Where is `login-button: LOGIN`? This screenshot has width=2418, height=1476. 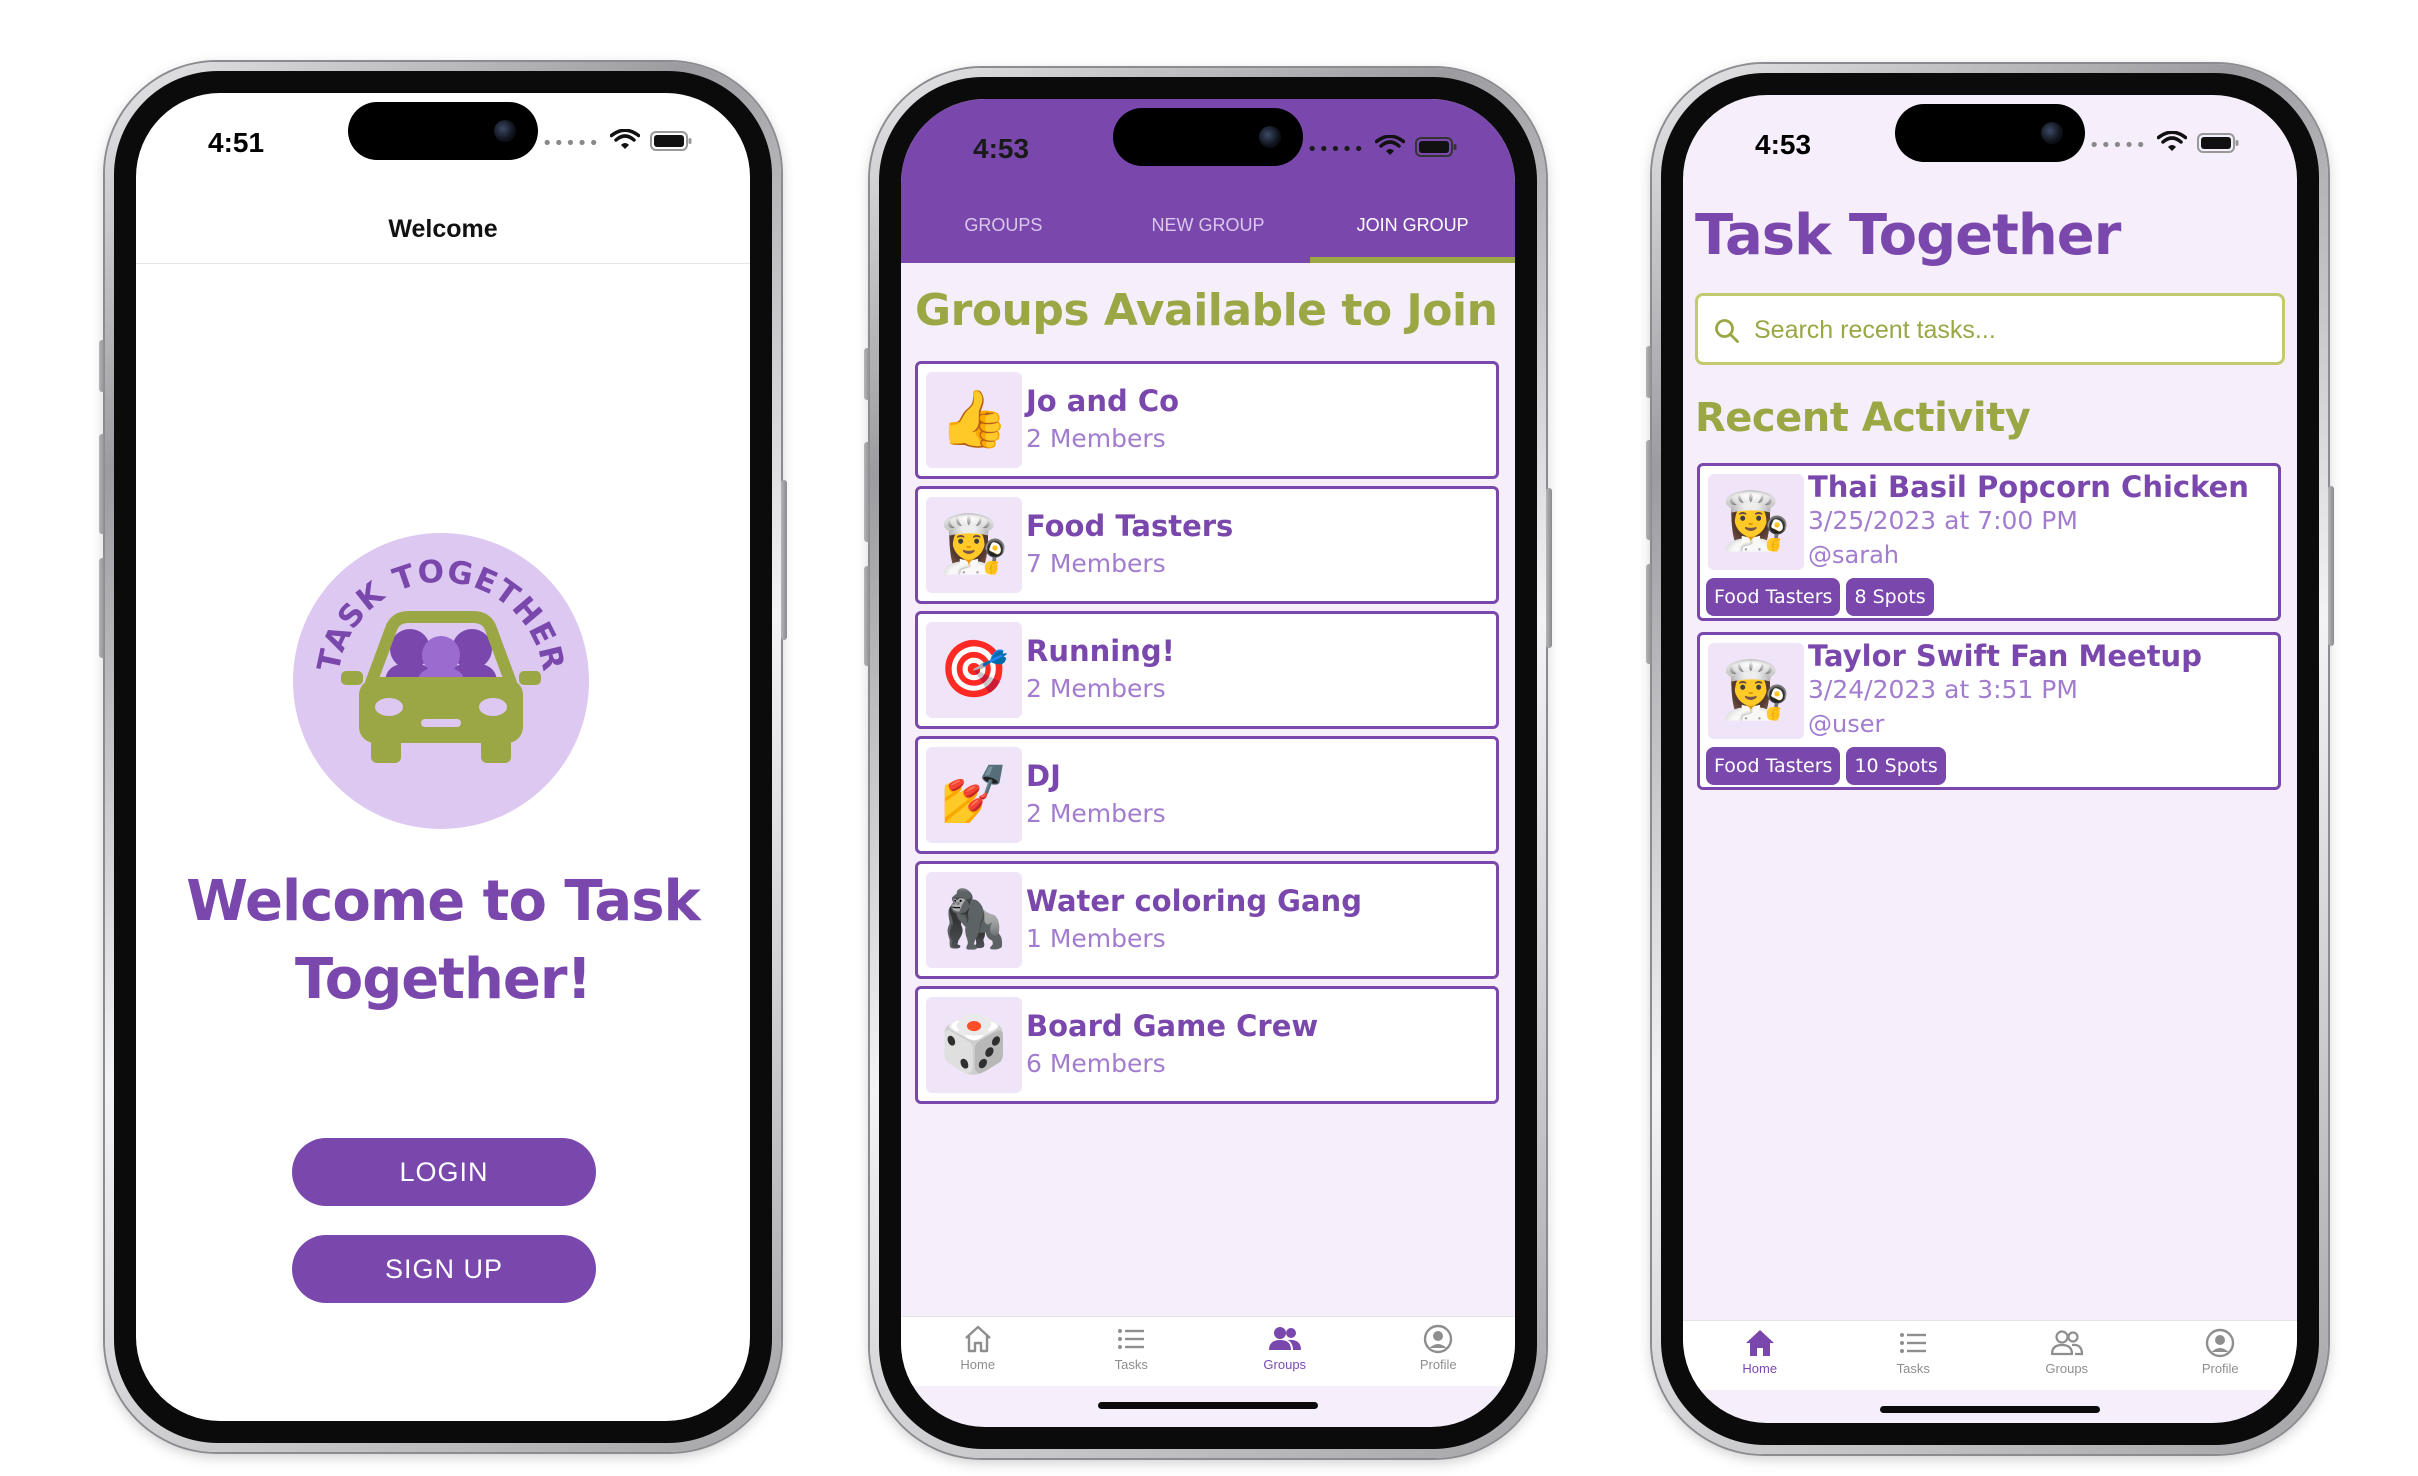 login-button: LOGIN is located at coordinates (444, 1172).